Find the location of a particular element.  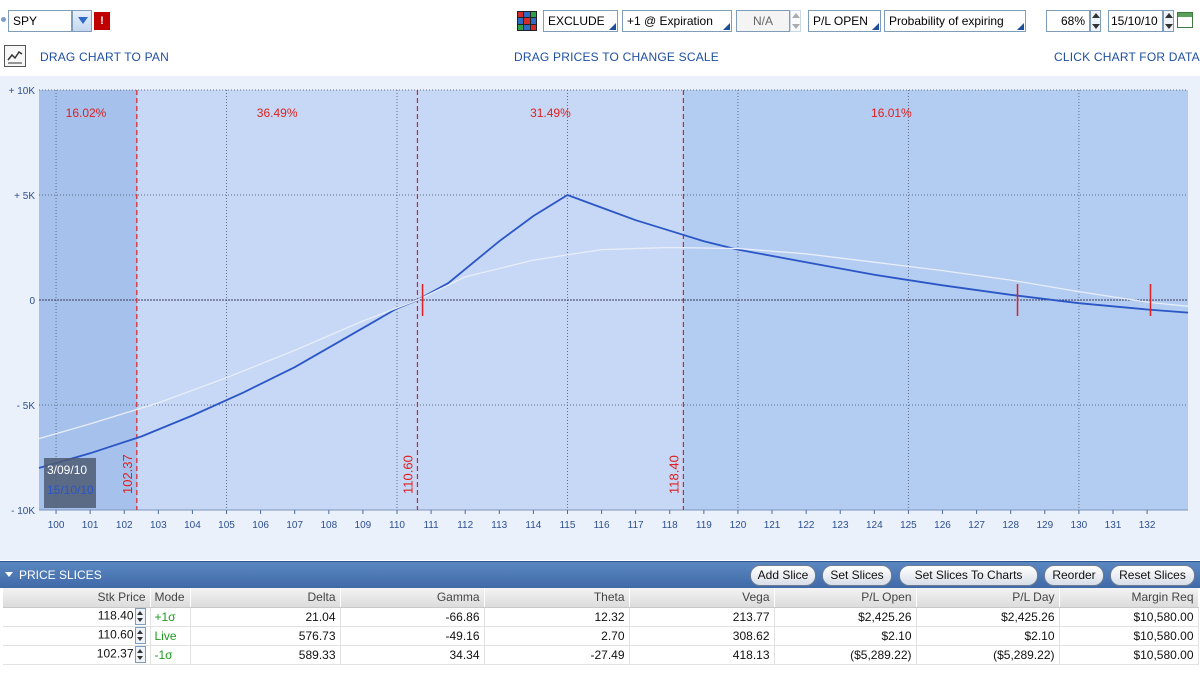

set-slices-button: Set Slices is located at coordinates (857, 575).